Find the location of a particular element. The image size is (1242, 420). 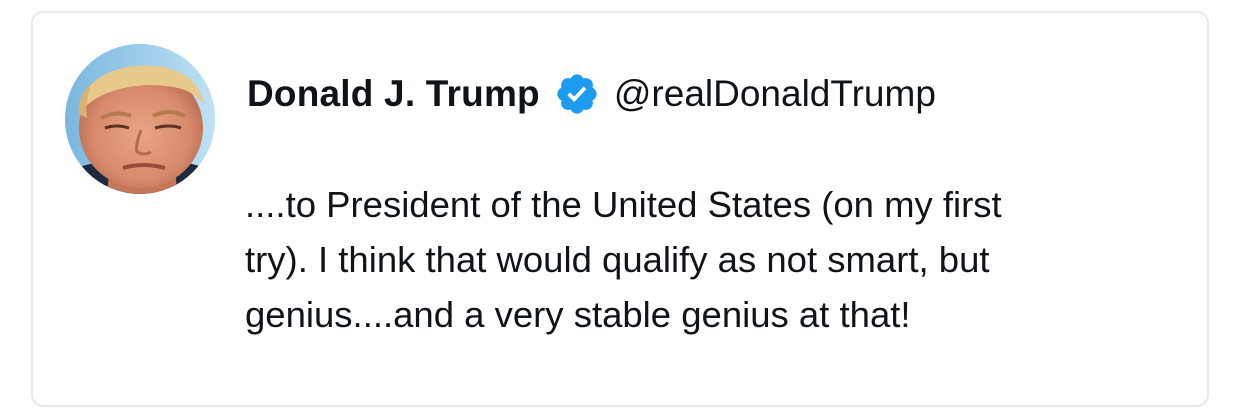

avatar-photo is located at coordinates (140, 119).